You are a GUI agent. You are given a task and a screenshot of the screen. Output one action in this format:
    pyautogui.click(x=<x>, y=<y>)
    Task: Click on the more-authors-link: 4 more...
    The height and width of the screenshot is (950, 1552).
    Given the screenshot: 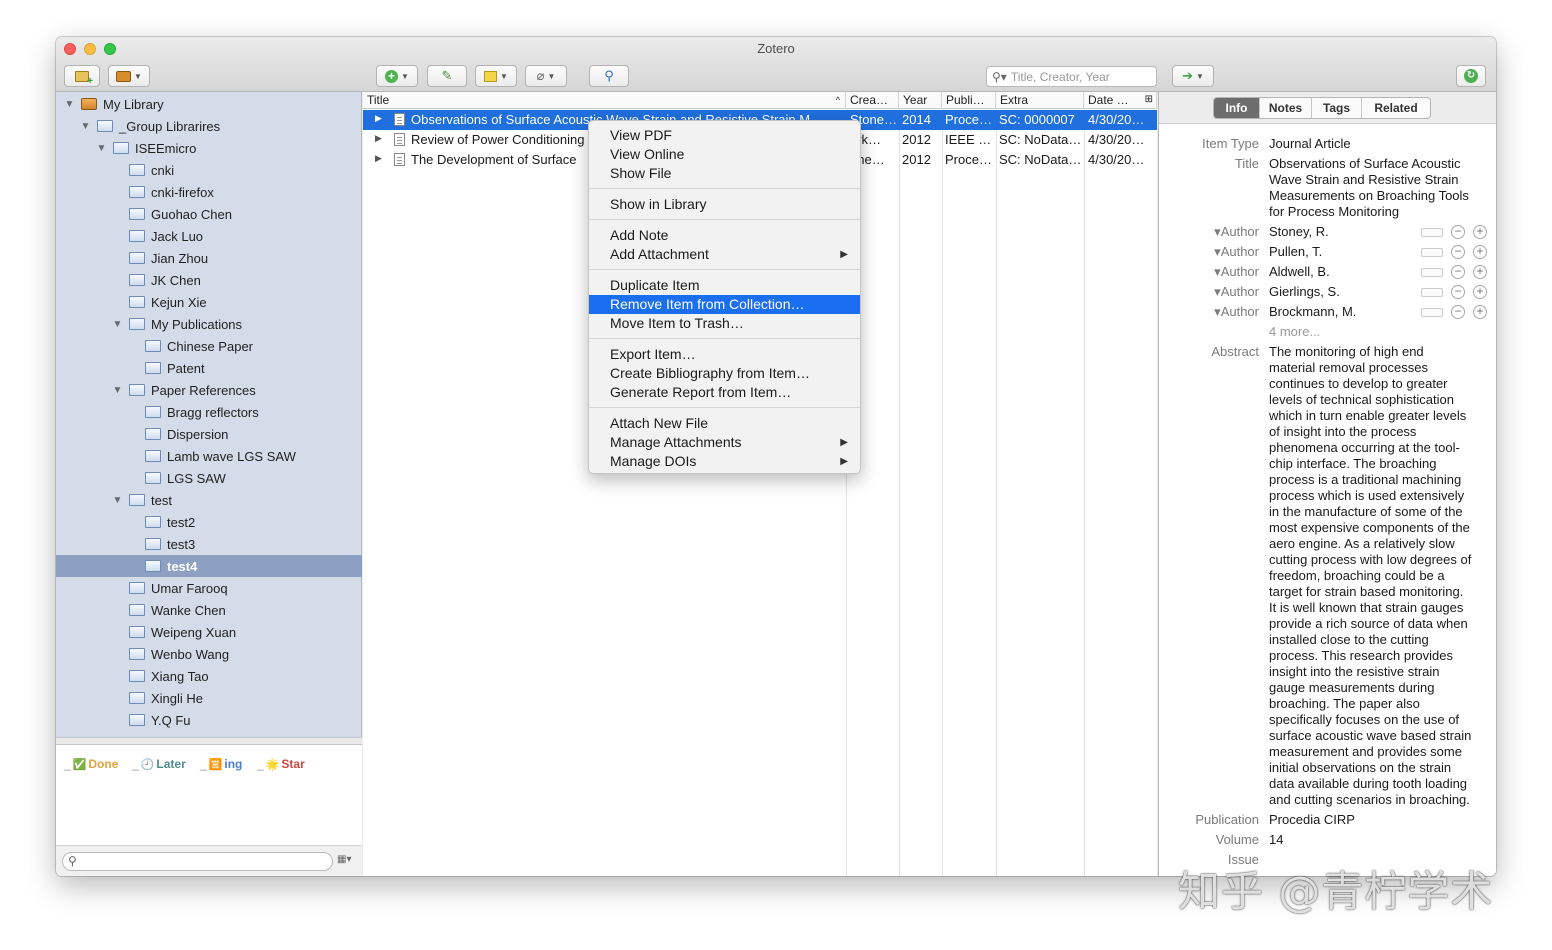 What is the action you would take?
    pyautogui.click(x=1380, y=332)
    